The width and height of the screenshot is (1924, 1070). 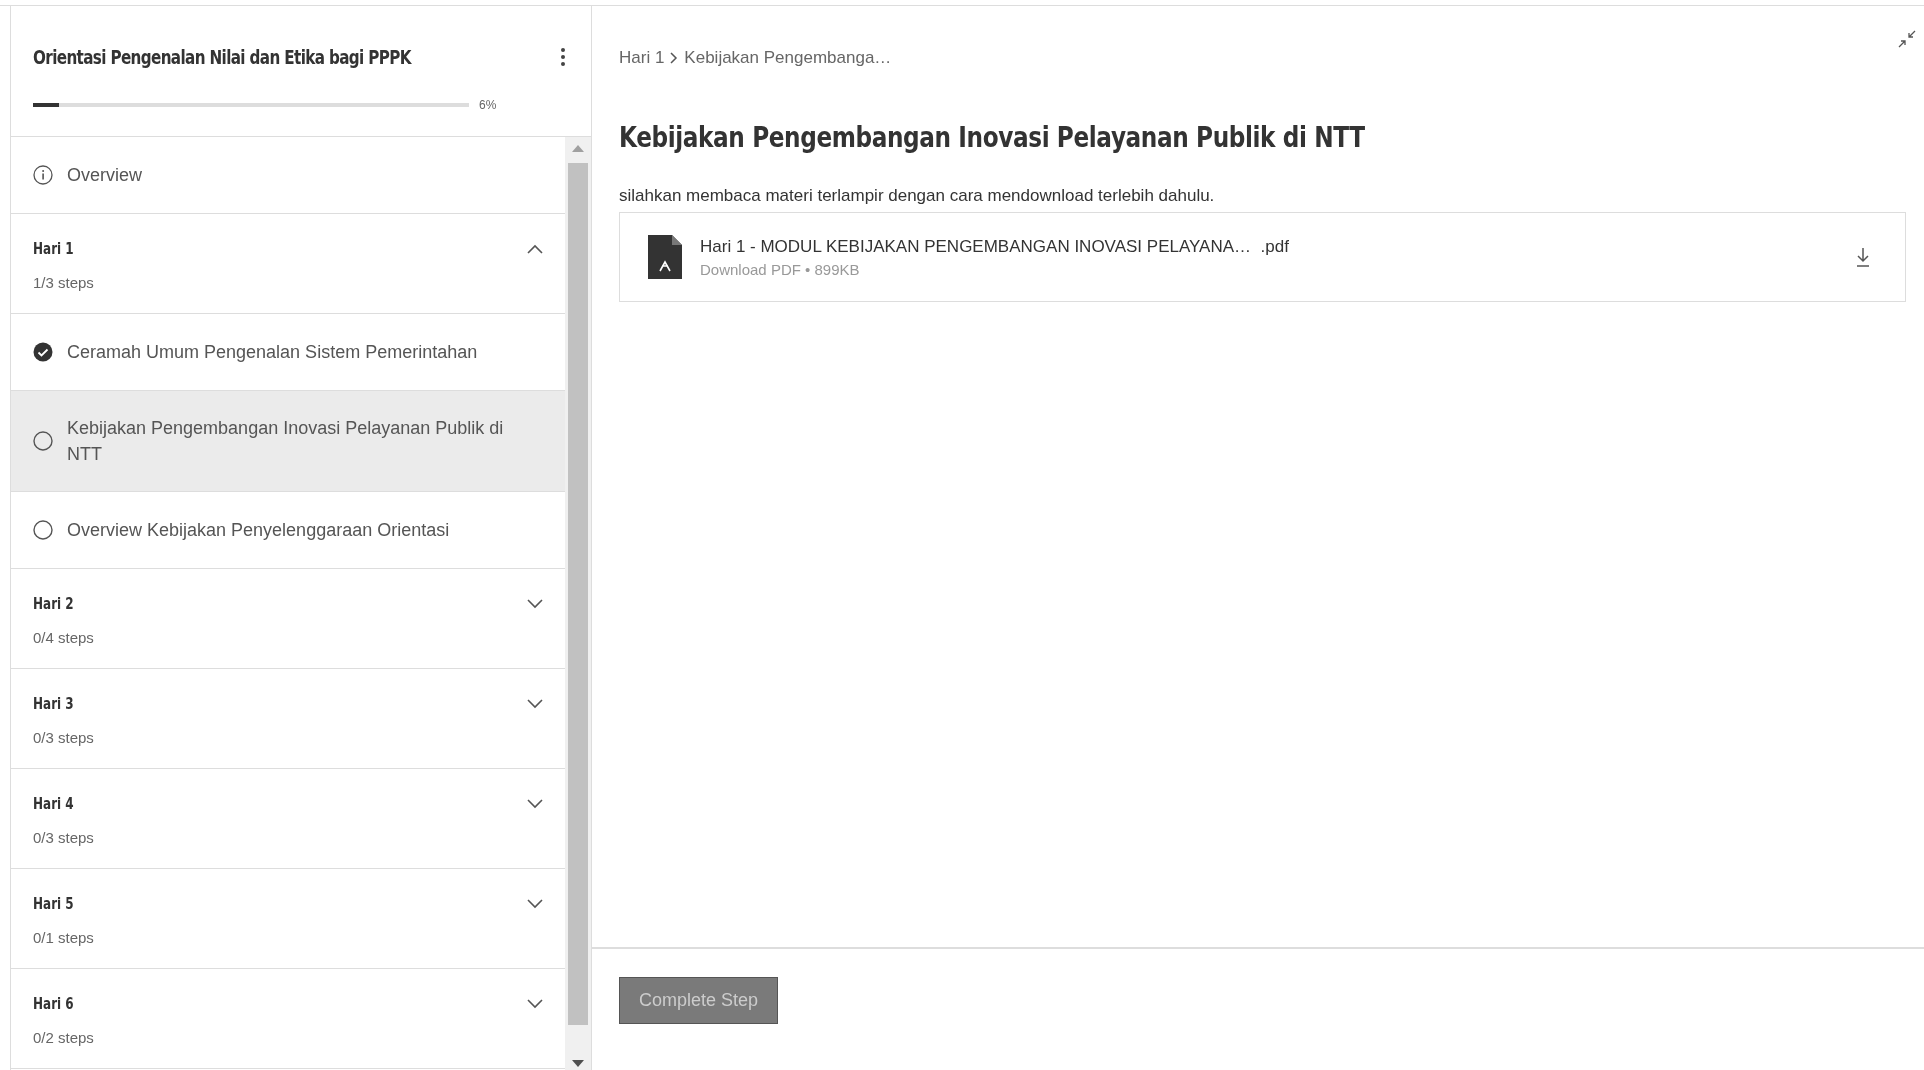 I want to click on download-icon, so click(x=1863, y=257).